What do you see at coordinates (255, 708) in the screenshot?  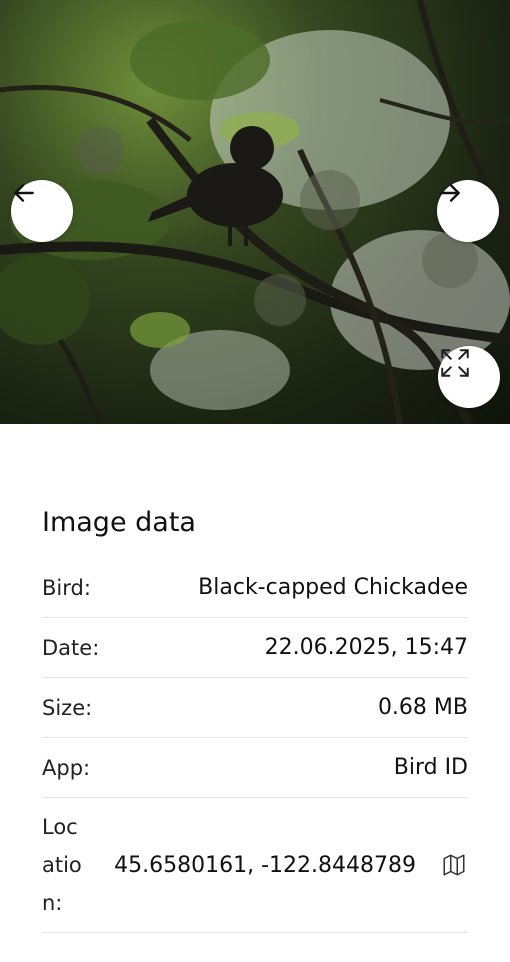 I see `info-row-size: Size: 0.68 MB` at bounding box center [255, 708].